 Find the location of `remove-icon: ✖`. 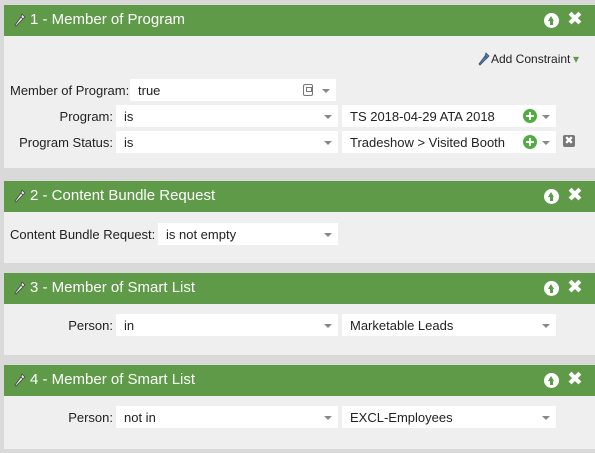

remove-icon: ✖ is located at coordinates (569, 141).